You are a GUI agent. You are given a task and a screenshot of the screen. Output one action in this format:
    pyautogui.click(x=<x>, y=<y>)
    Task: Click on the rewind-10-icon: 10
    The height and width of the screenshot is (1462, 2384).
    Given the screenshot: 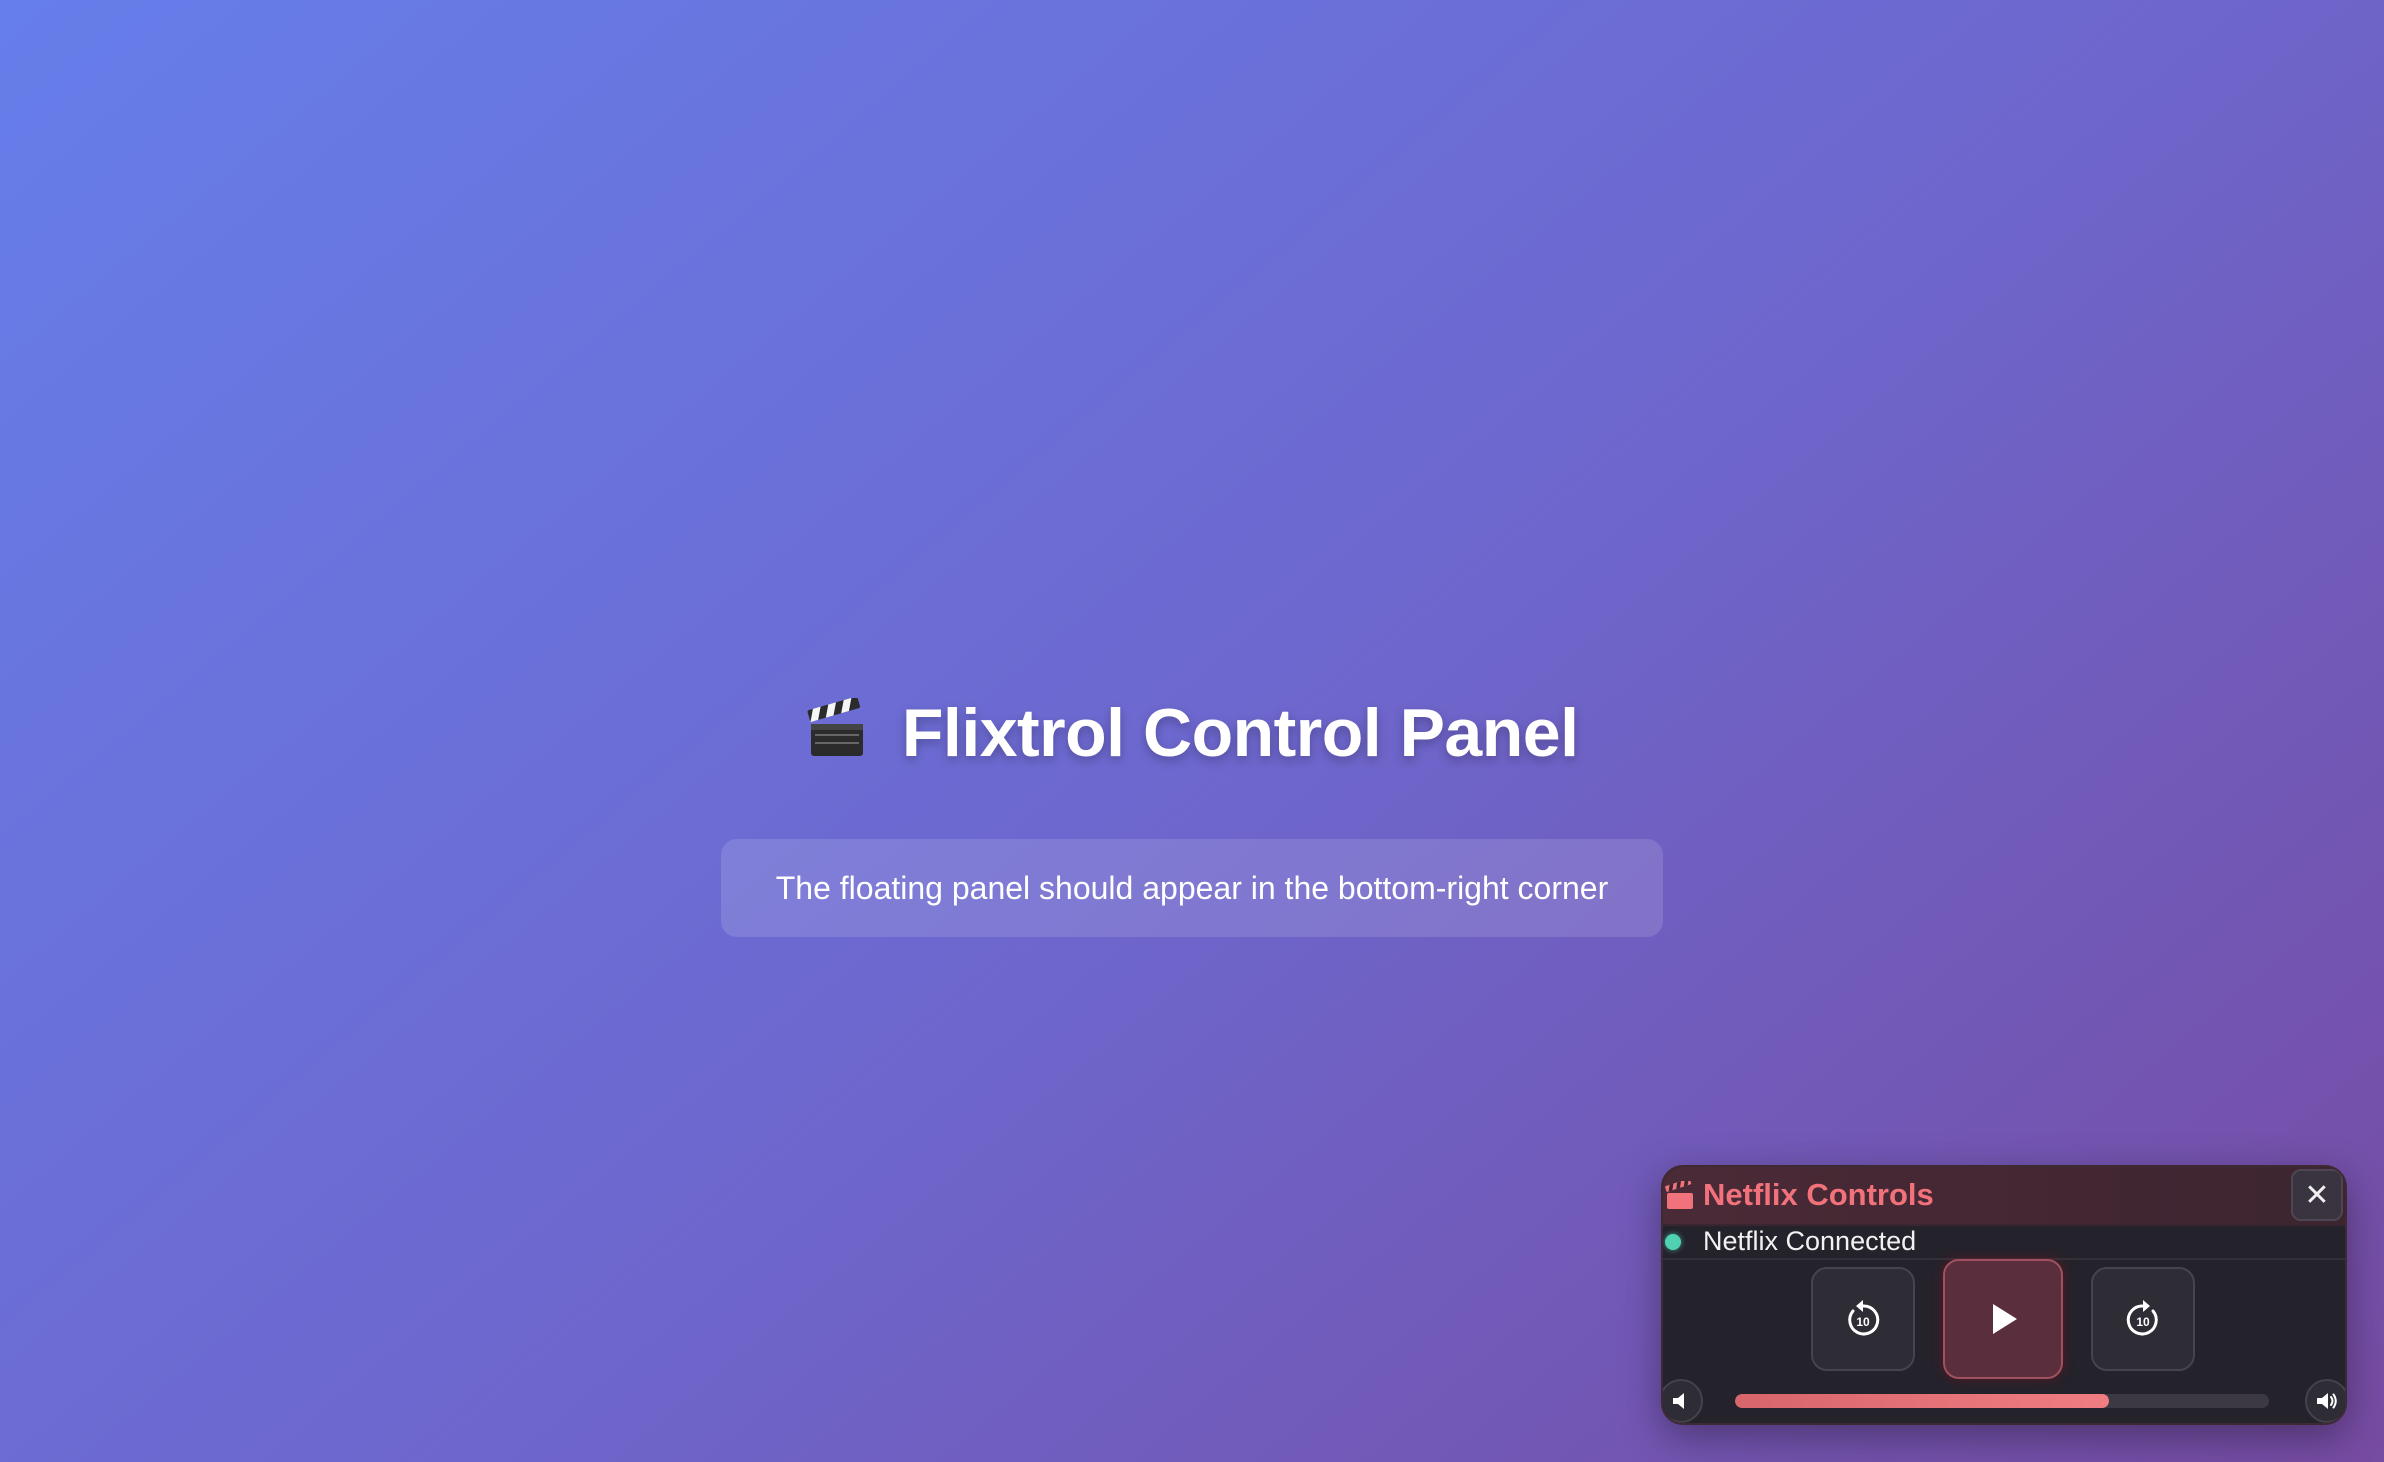 What is the action you would take?
    pyautogui.click(x=1864, y=1318)
    